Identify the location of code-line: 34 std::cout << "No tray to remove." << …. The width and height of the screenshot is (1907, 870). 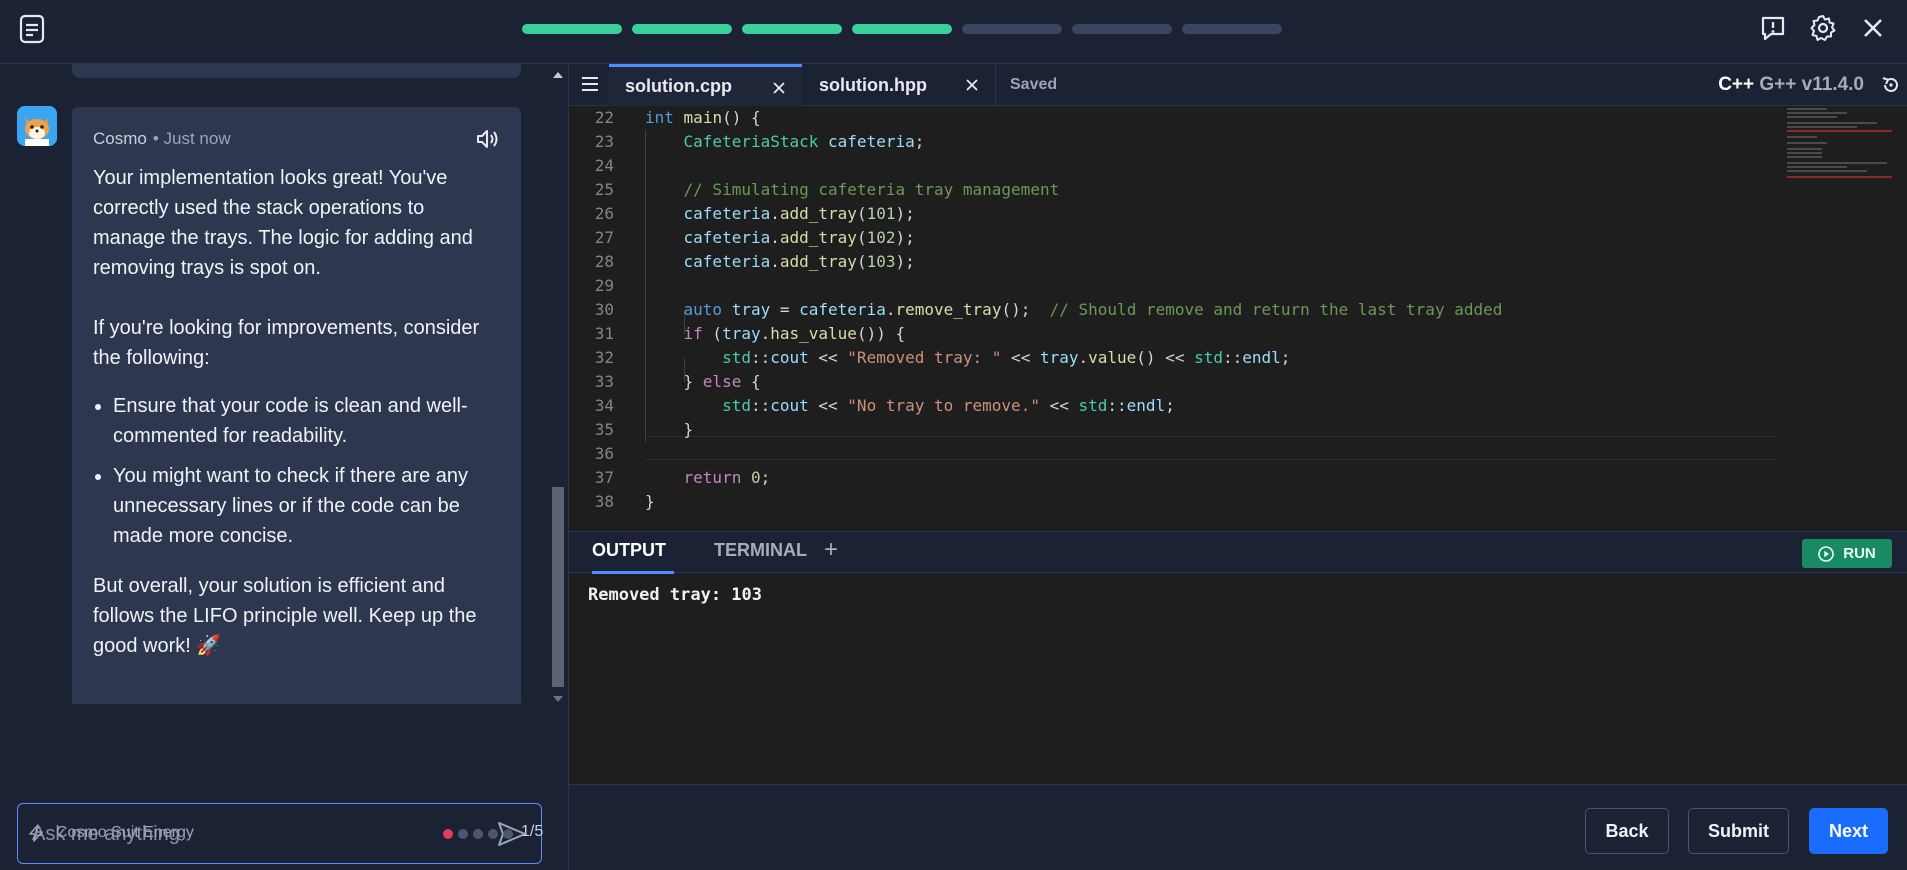
(1119, 406).